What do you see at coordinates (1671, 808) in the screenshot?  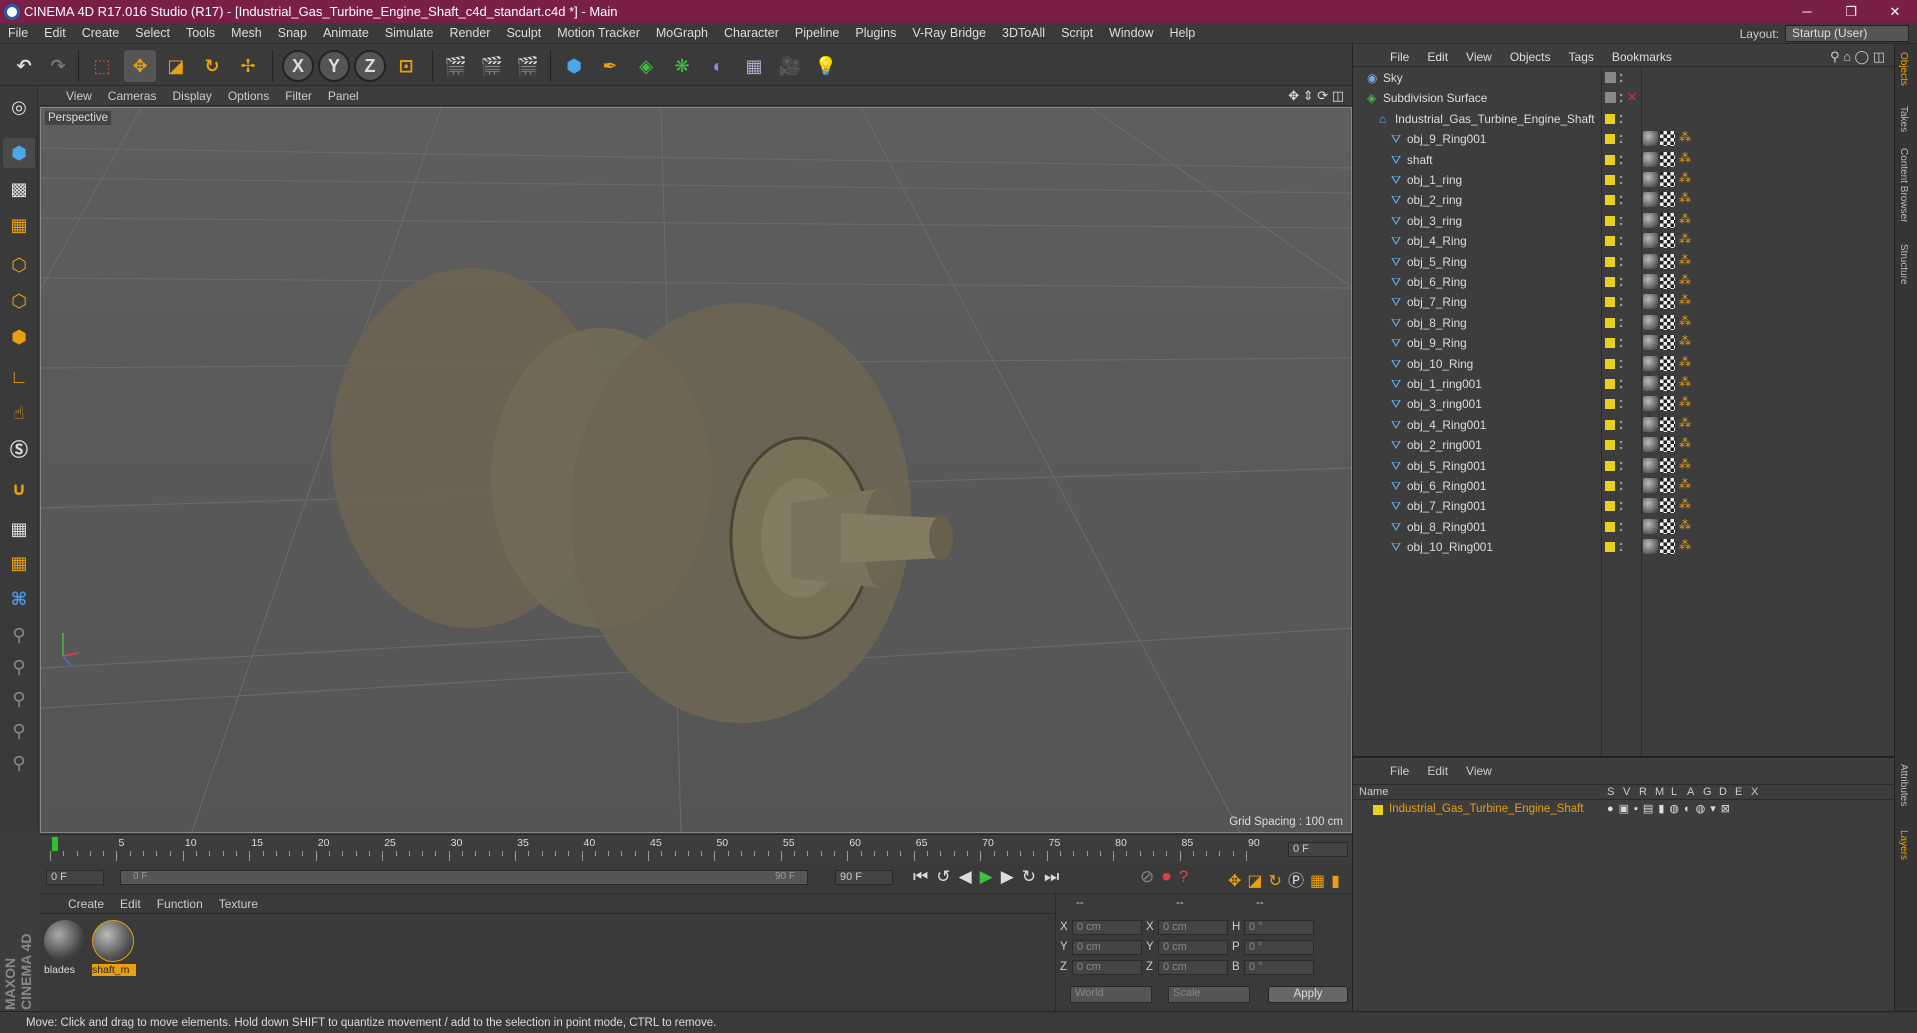 I see `layer-toggle-icons: ●▣▪▤▮◍◐◍▾⊠` at bounding box center [1671, 808].